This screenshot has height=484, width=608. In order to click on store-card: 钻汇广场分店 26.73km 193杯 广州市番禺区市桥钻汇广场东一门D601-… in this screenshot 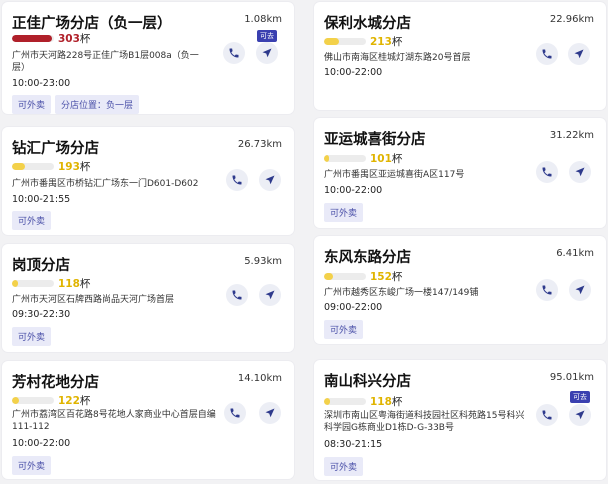, I will do `click(148, 181)`.